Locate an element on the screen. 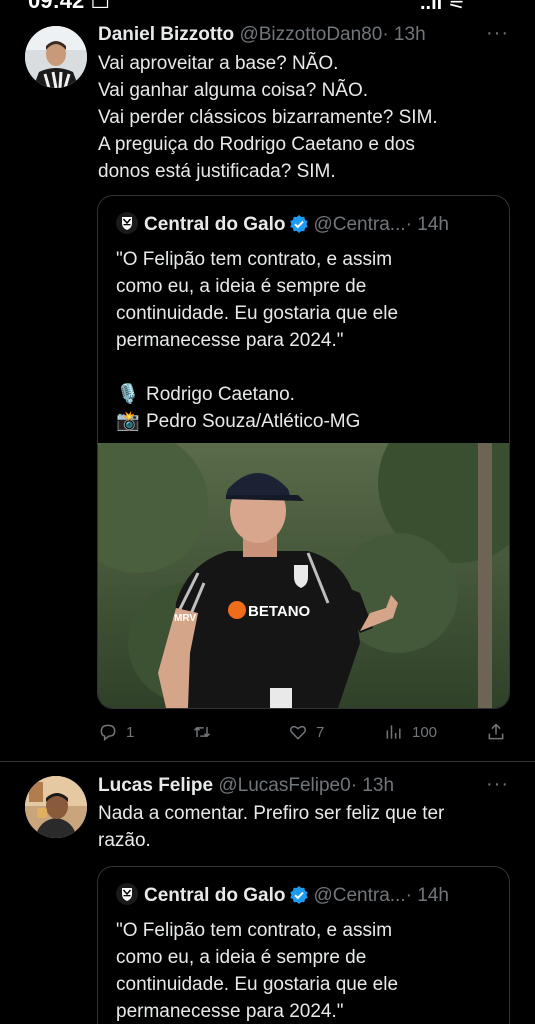 The image size is (535, 1024). tweet-line: A preguiça do Rodrigo Caetano e dos is located at coordinates (256, 144).